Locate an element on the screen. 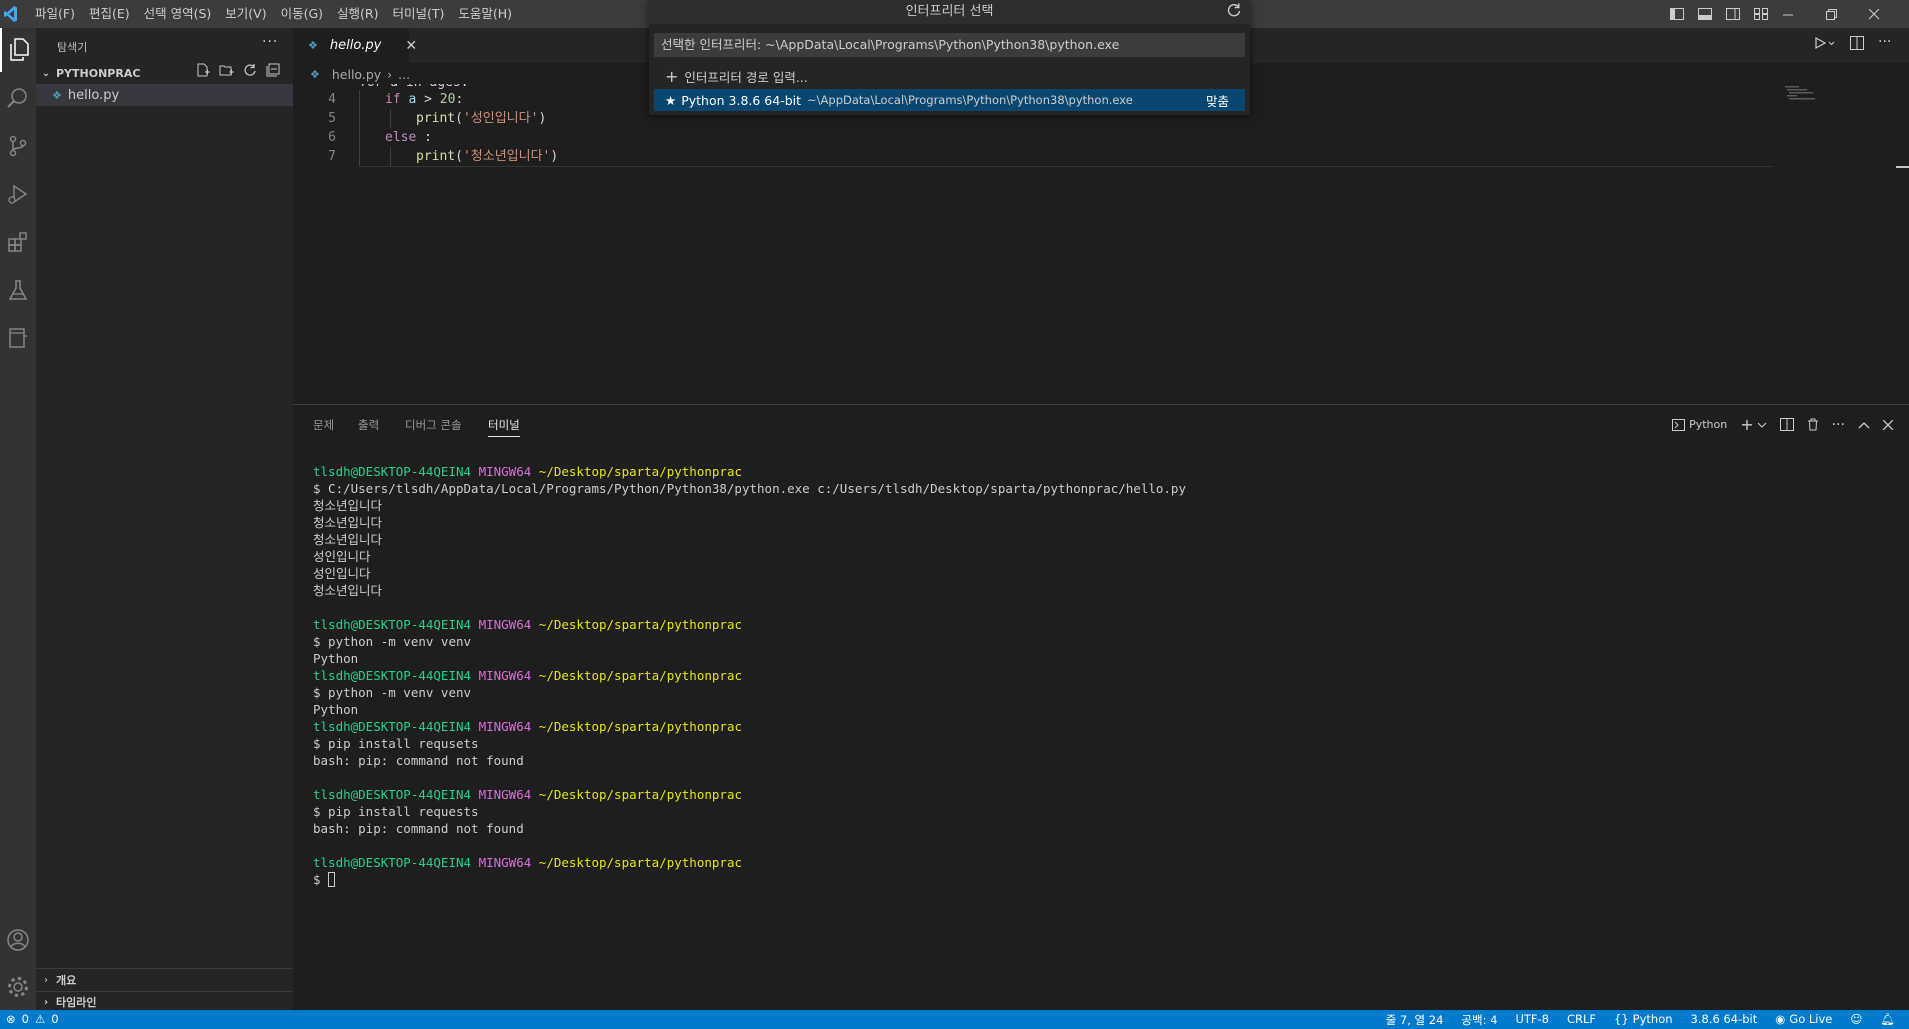 The width and height of the screenshot is (1909, 1029). sidebar-more-actions-icon: ··· is located at coordinates (270, 42).